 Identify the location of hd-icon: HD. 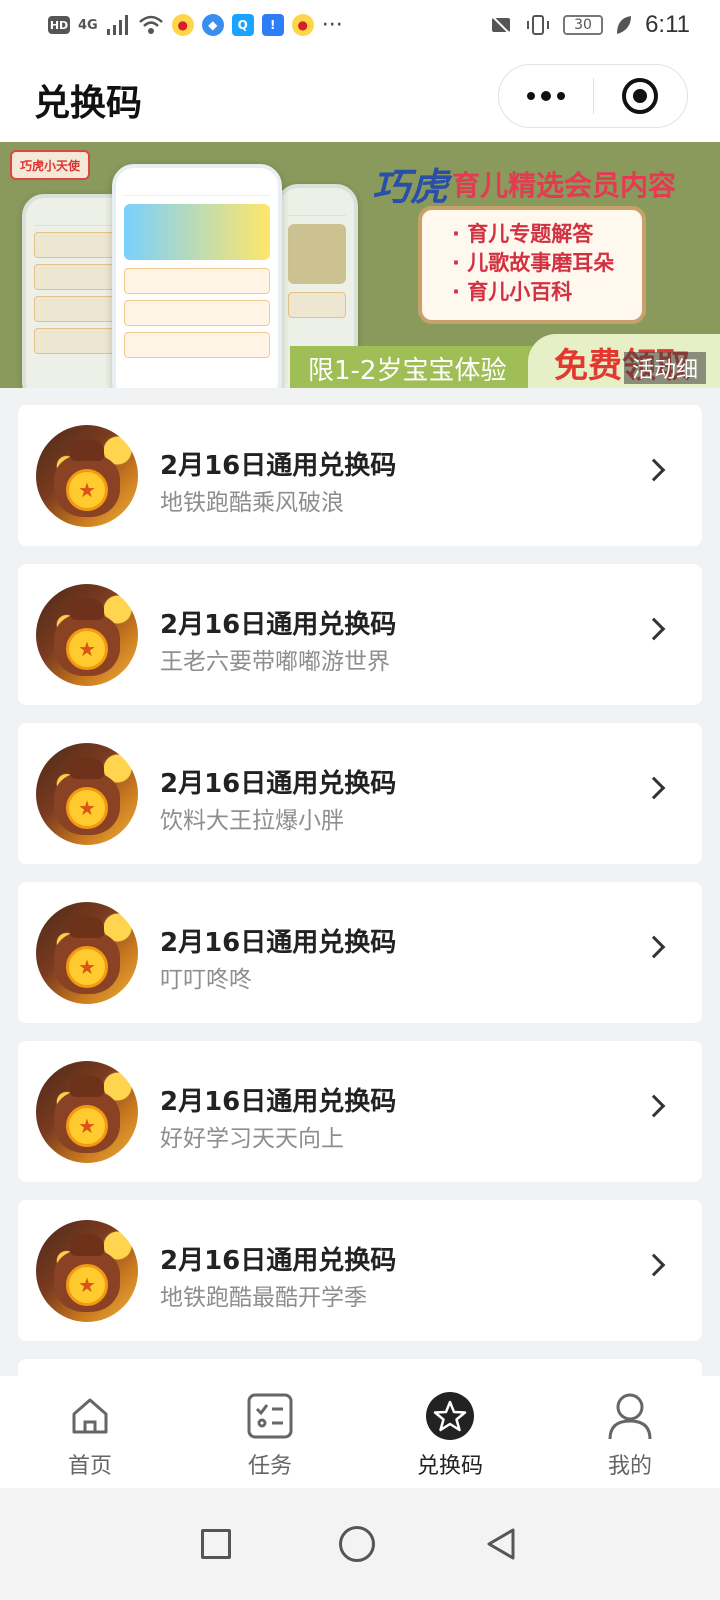
(59, 25).